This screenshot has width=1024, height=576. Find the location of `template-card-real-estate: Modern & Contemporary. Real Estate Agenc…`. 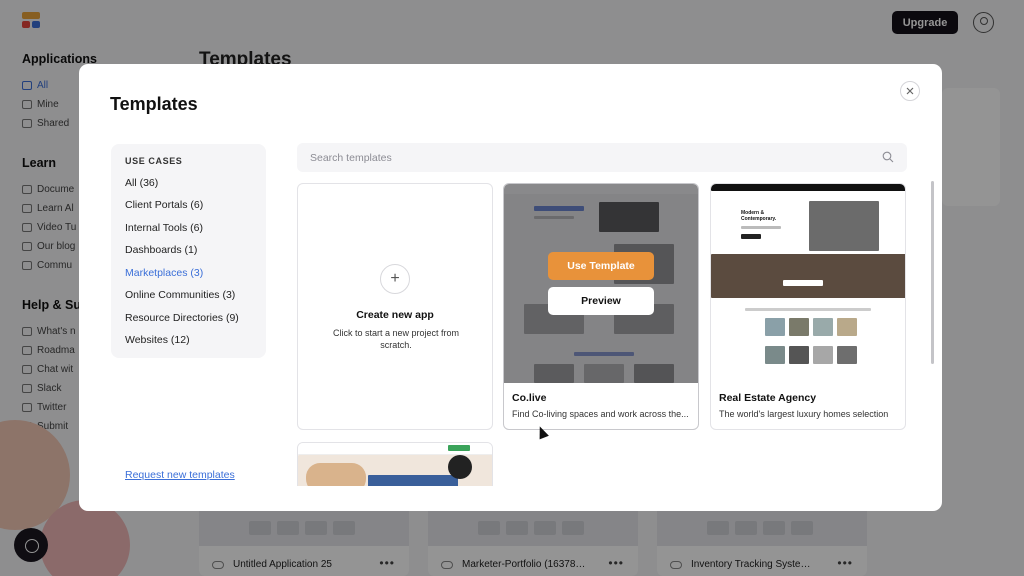

template-card-real-estate: Modern & Contemporary. Real Estate Agenc… is located at coordinates (808, 306).